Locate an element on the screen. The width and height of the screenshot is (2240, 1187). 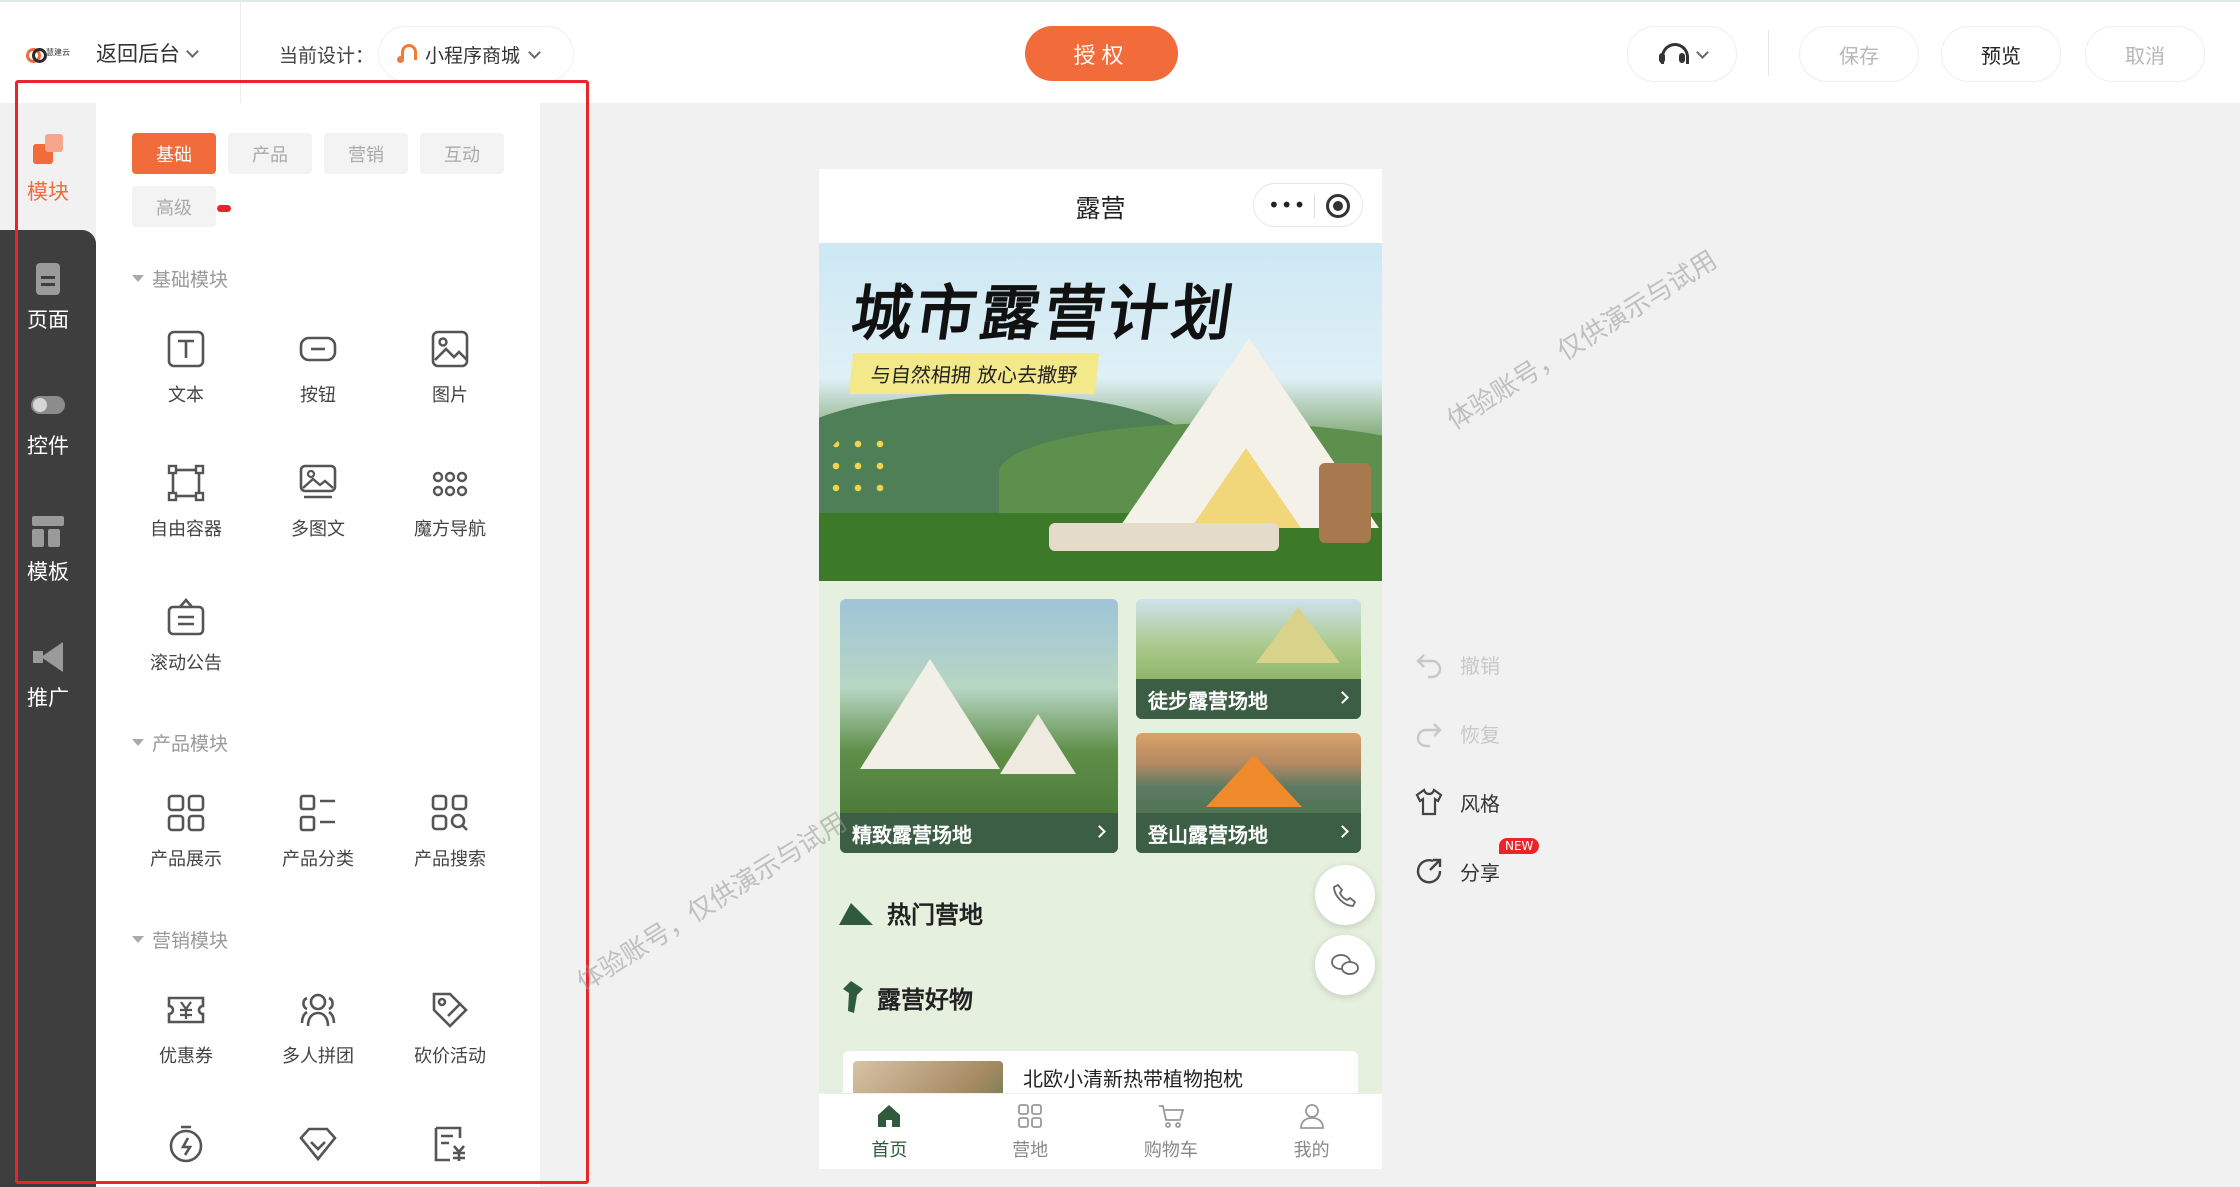
module-button: 按钮 is located at coordinates (318, 379).